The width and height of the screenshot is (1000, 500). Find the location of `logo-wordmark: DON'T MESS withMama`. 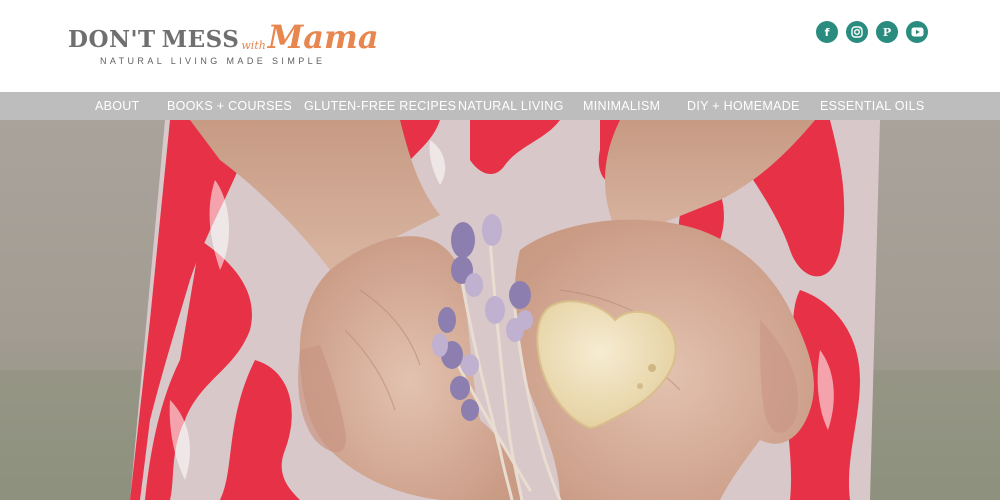

logo-wordmark: DON'T MESS withMama is located at coordinates (223, 36).